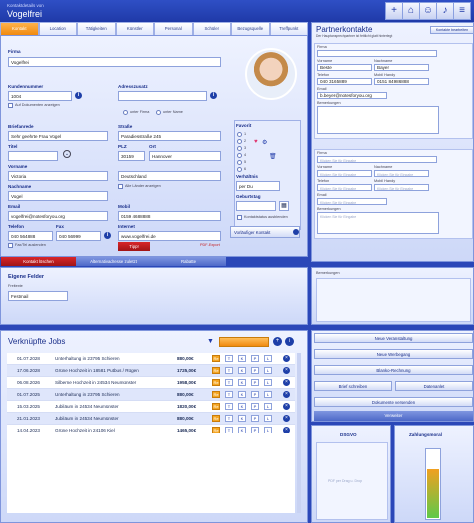 Image resolution: width=474 pixels, height=523 pixels. What do you see at coordinates (67, 154) in the screenshot?
I see `titel-options-icon: ⌄` at bounding box center [67, 154].